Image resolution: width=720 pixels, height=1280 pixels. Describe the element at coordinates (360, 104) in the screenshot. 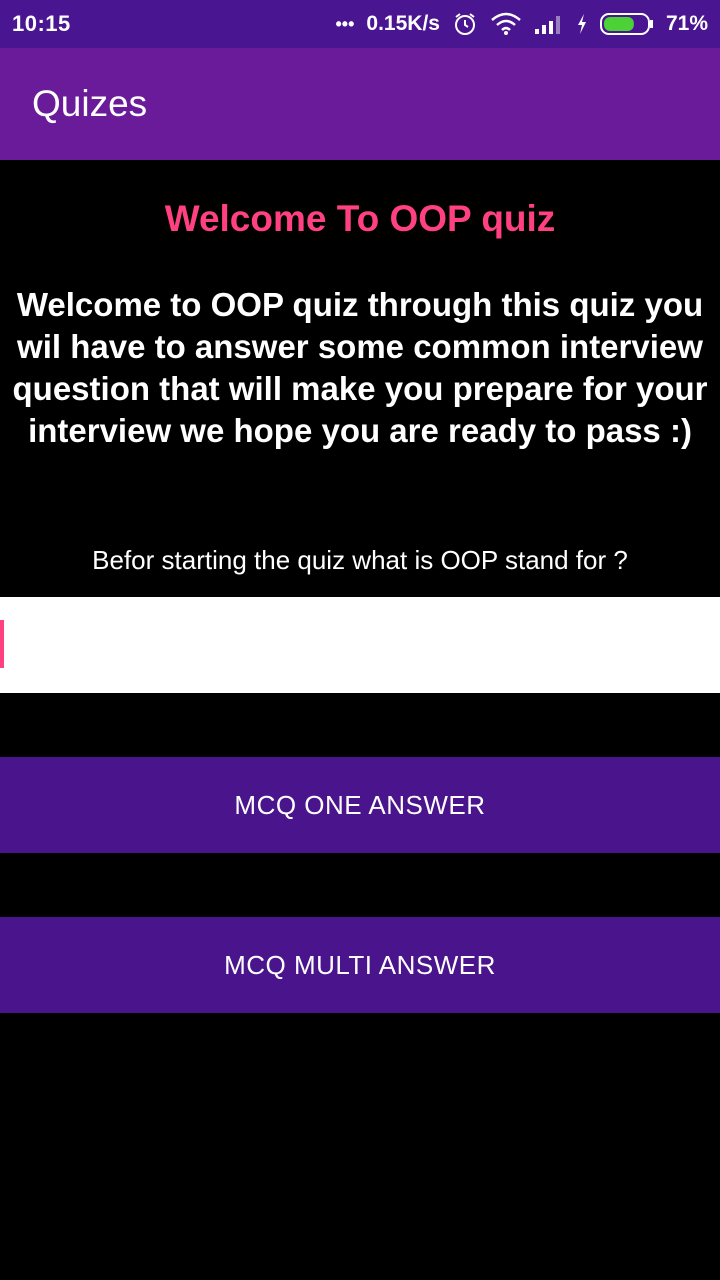

I see `app-bar: Quizes` at that location.